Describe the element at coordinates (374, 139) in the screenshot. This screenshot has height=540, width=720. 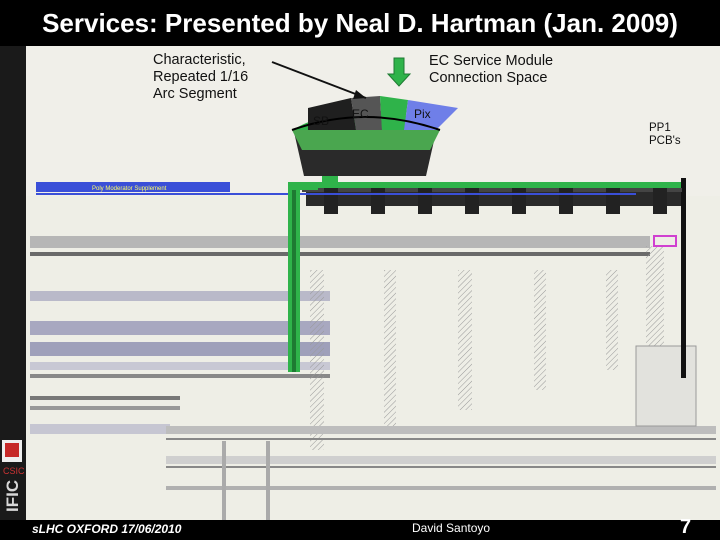
I see `arc-segment` at that location.